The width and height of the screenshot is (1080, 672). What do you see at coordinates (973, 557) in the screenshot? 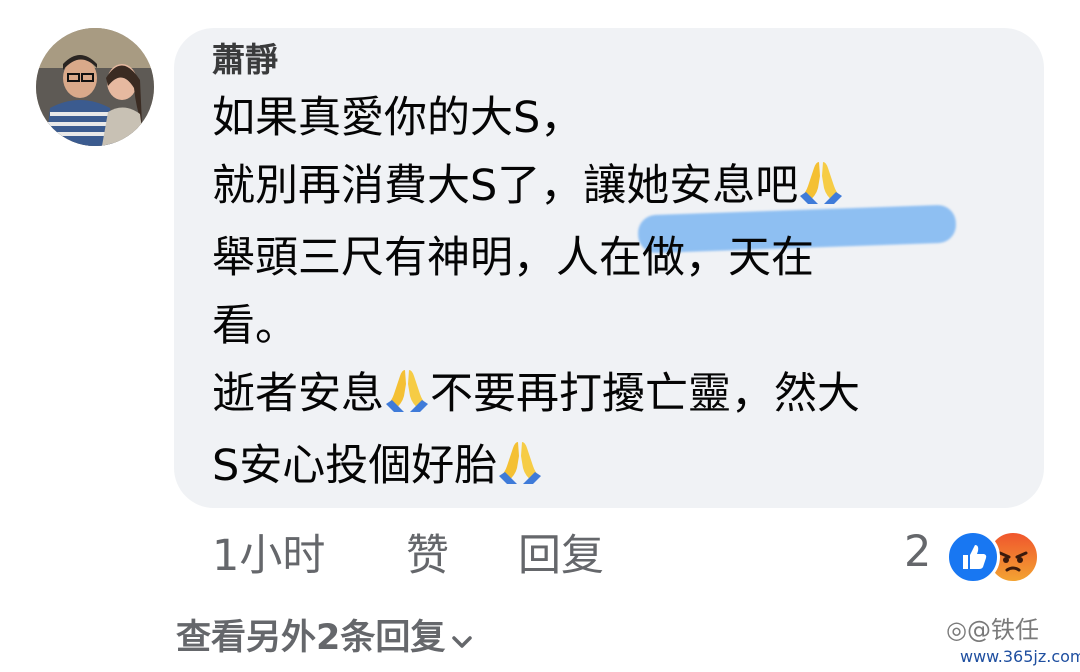
I see `like-icon` at bounding box center [973, 557].